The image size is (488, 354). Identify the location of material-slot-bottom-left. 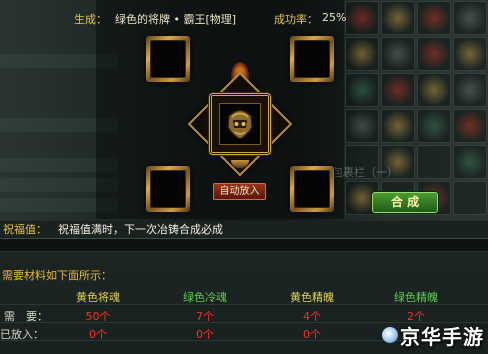
(168, 189).